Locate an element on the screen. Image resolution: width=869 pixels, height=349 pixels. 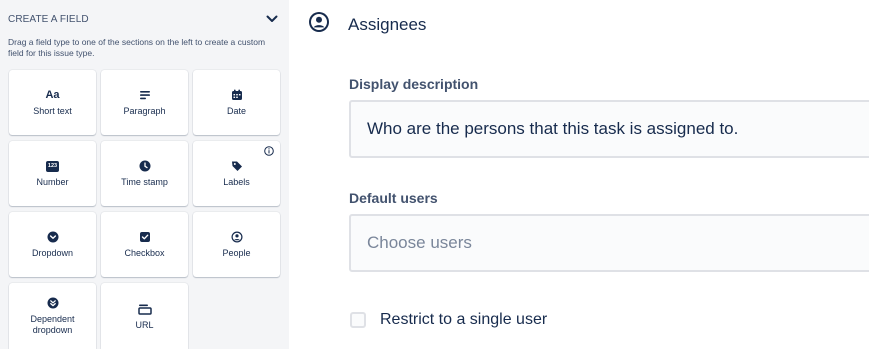
field-type-dropdown: Dropdown is located at coordinates (52, 244).